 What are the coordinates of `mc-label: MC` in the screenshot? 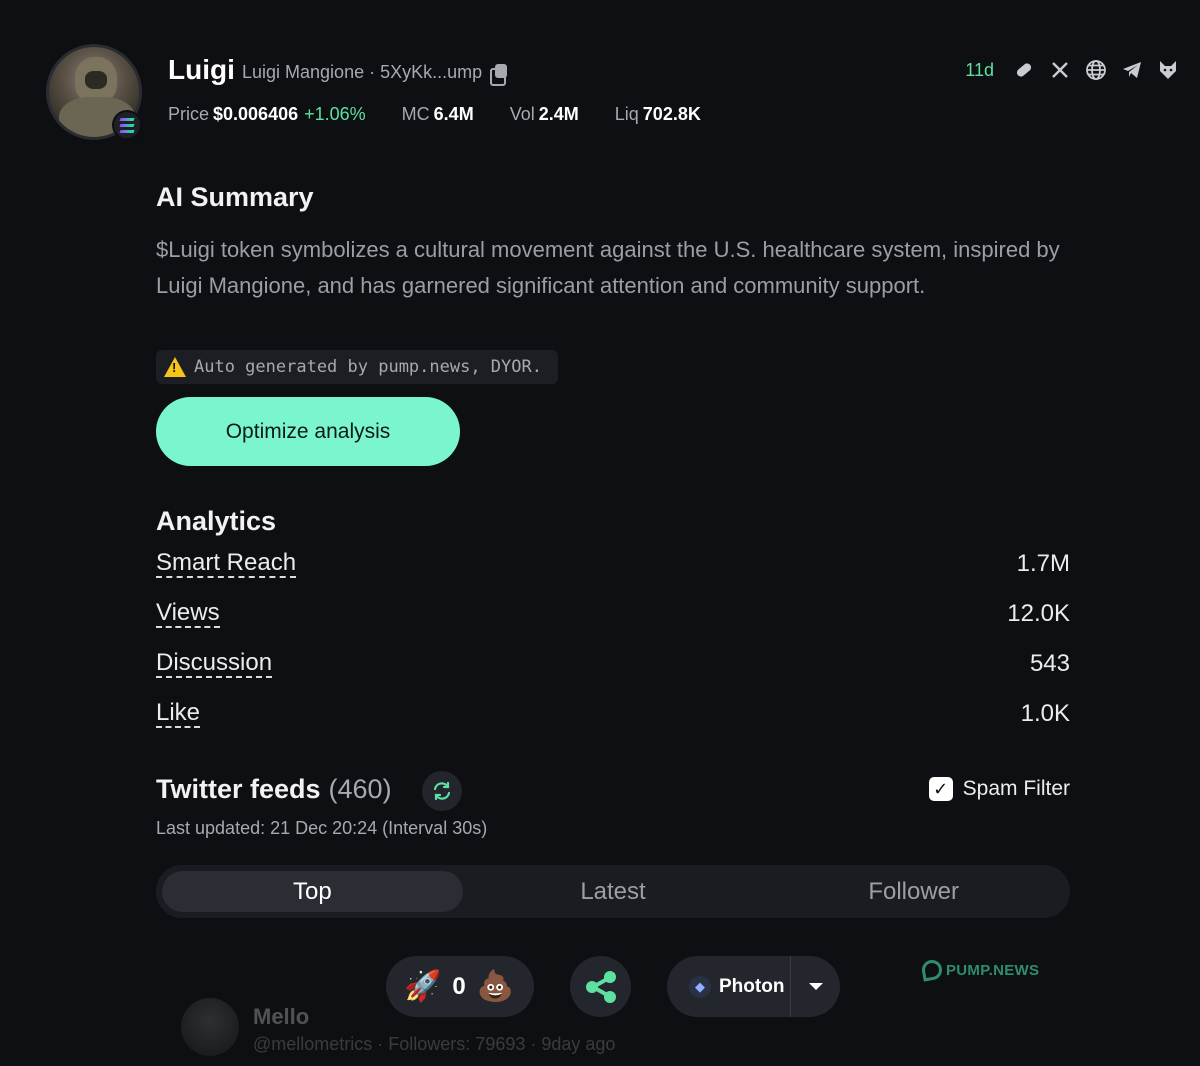 It's located at (415, 114).